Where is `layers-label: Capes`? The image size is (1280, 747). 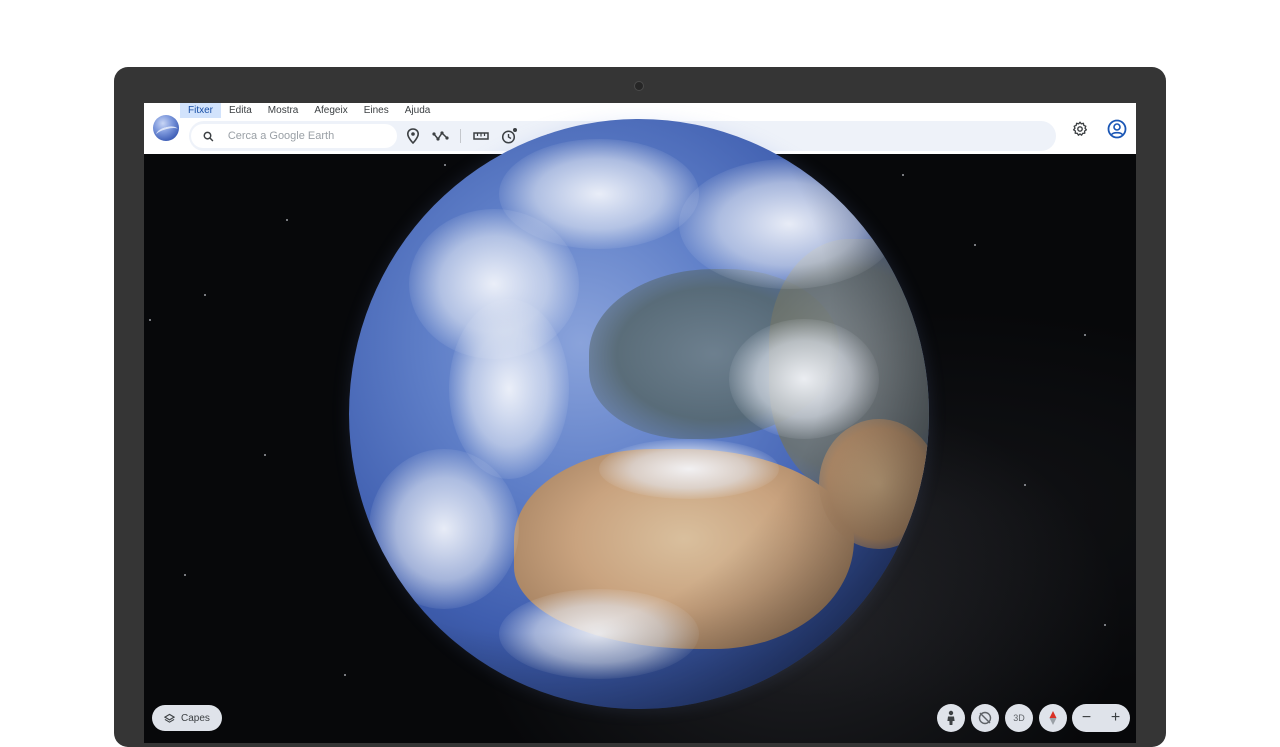 layers-label: Capes is located at coordinates (195, 718).